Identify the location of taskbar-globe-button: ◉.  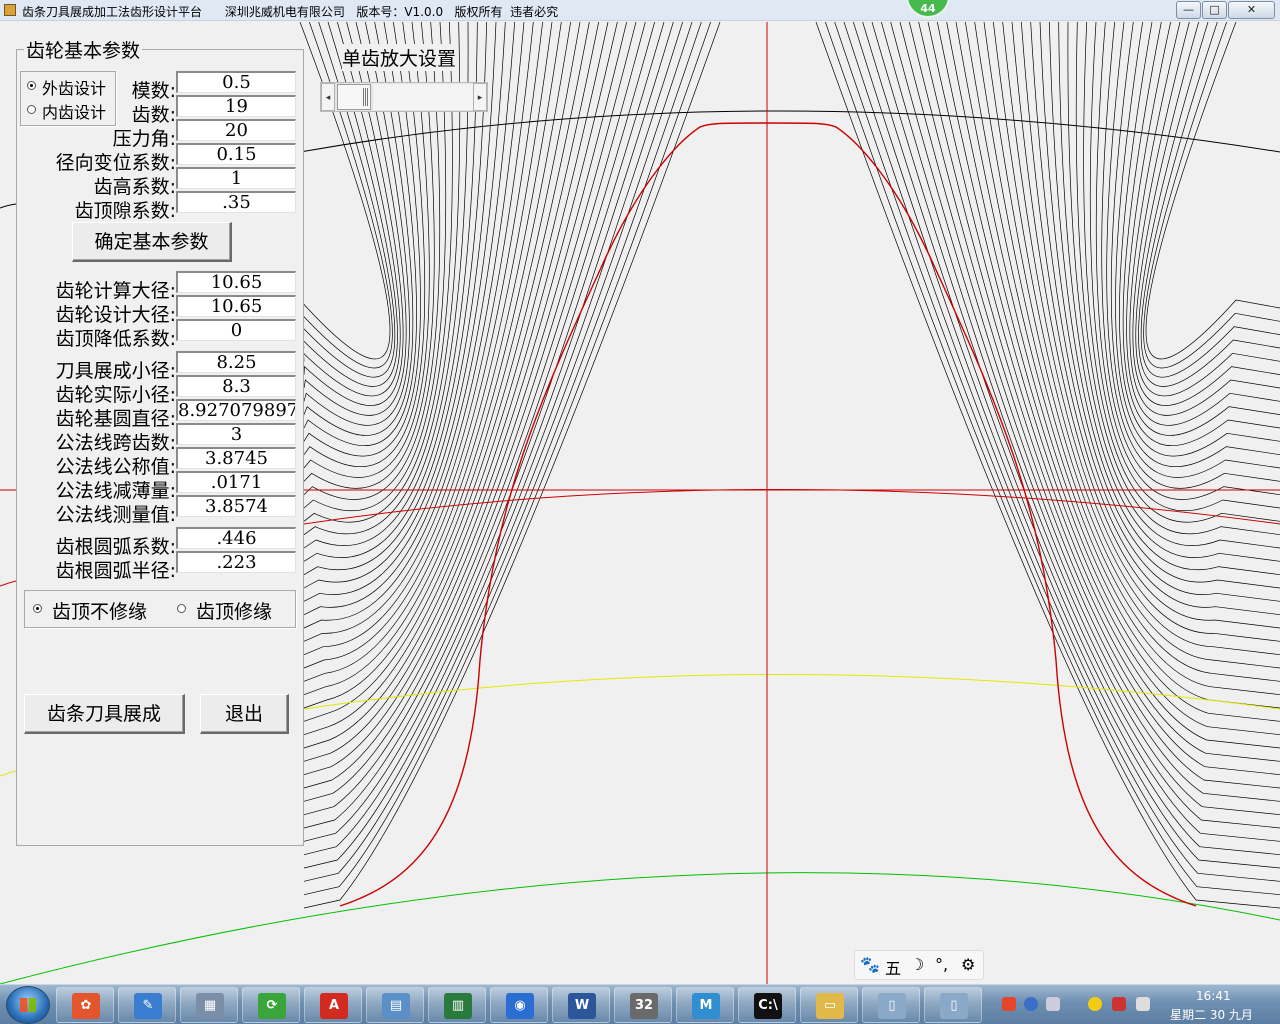
(519, 1005).